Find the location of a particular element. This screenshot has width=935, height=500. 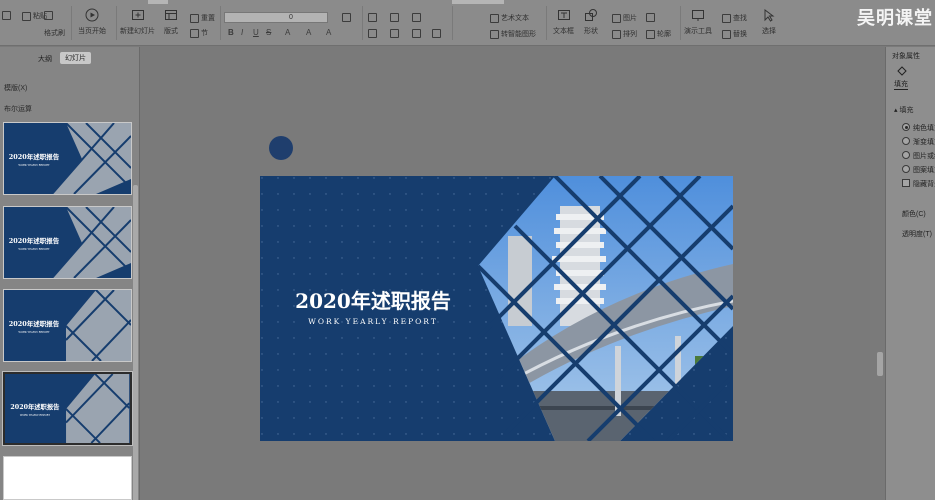

picture-button: 图片 is located at coordinates (624, 18).